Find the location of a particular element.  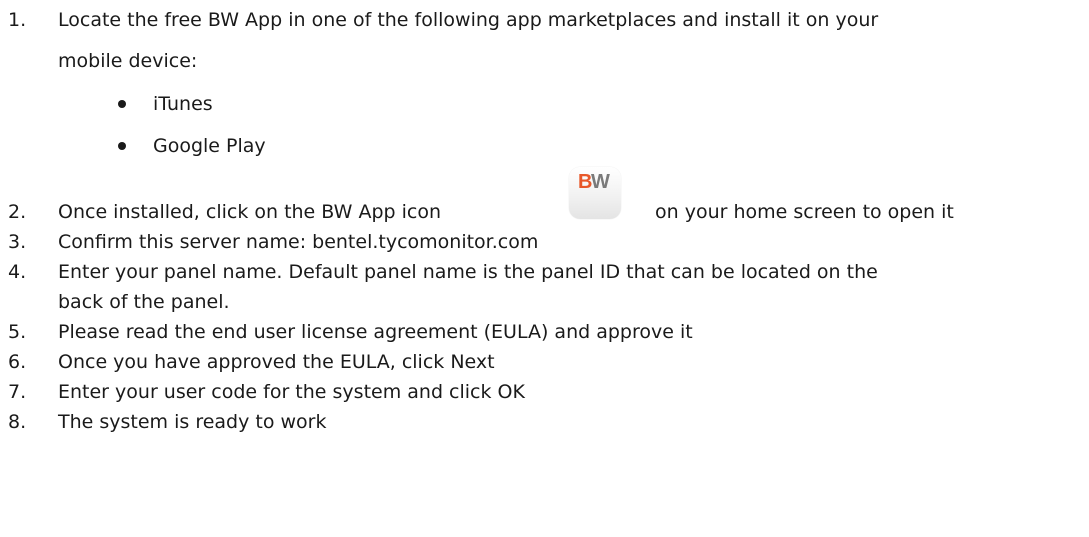

bw-logo-letter-b: B is located at coordinates (585, 182).